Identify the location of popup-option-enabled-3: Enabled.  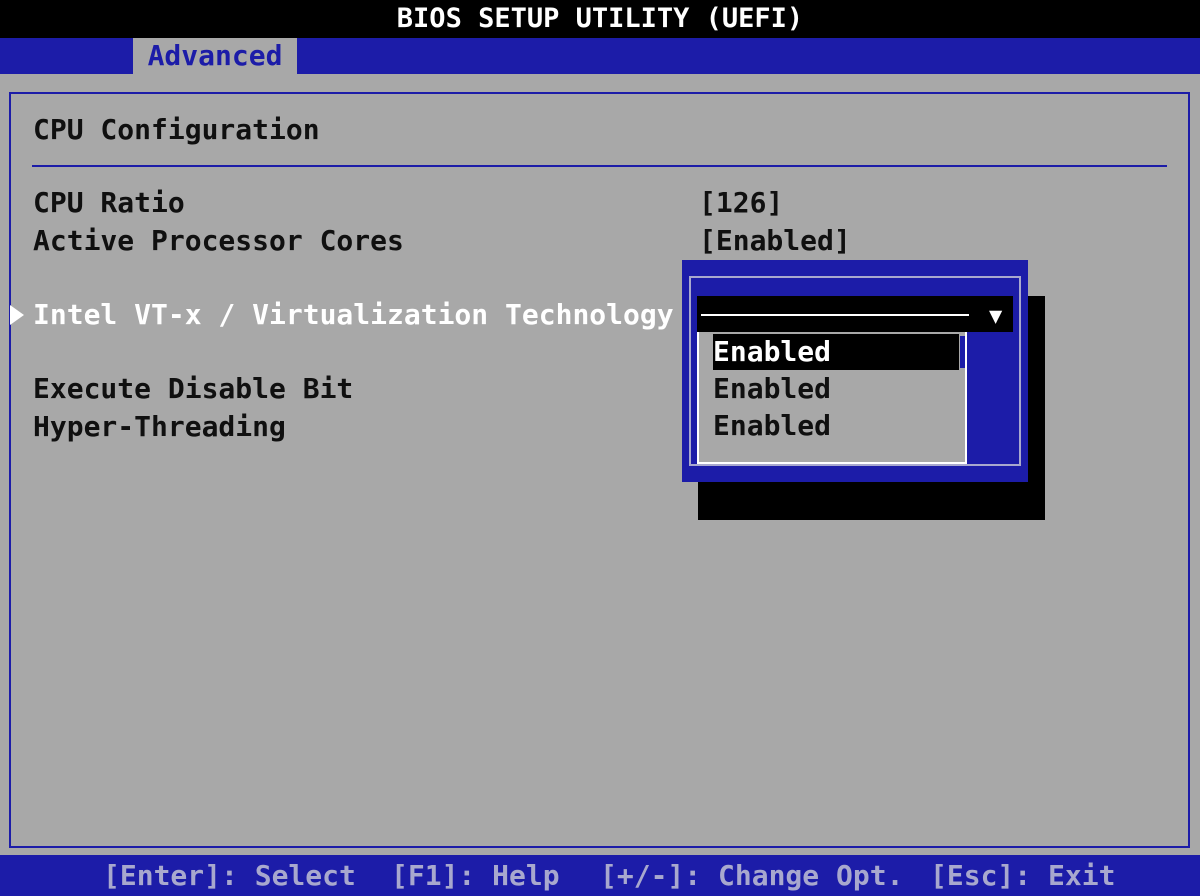
(839, 426).